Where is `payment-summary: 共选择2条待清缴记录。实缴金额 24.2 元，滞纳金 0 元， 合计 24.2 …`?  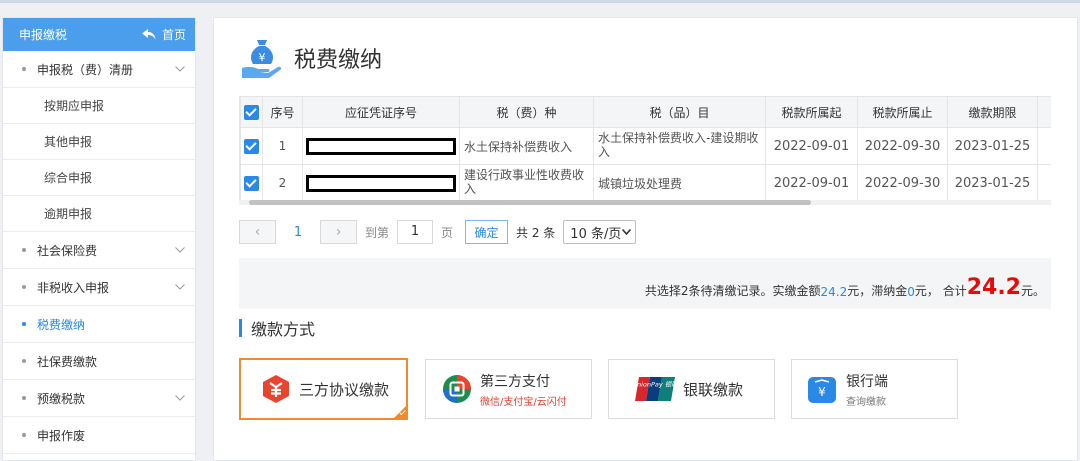 payment-summary: 共选择2条待清缴记录。实缴金额 24.2 元，滞纳金 0 元， 合计 24.2 … is located at coordinates (645, 283).